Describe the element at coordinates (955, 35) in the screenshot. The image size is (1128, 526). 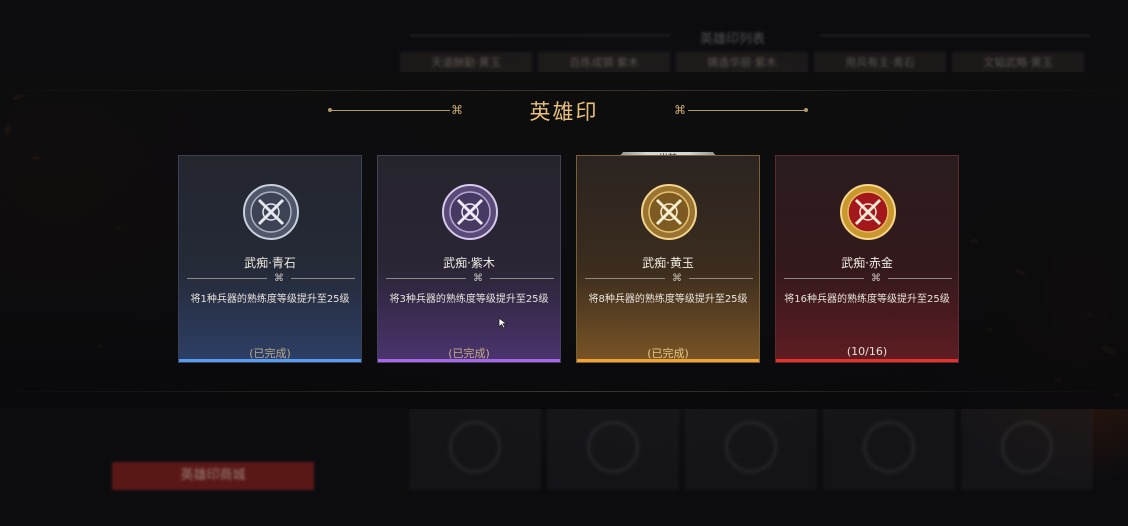
I see `bg-divider-right` at that location.